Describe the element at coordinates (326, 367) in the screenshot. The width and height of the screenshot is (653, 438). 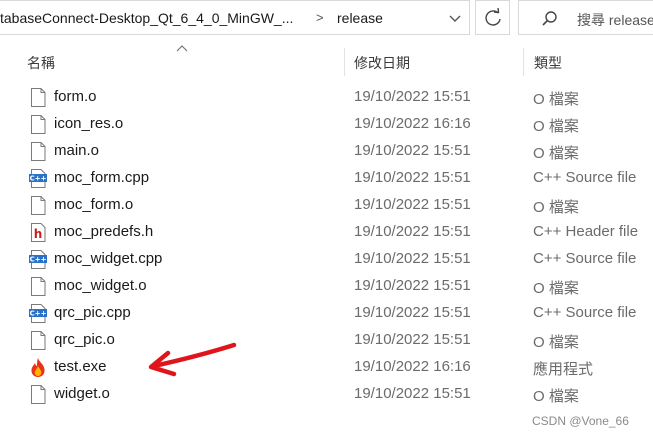
I see `file-row-test-exe: test.exe 19/10/2022 16:16 應用程式` at that location.